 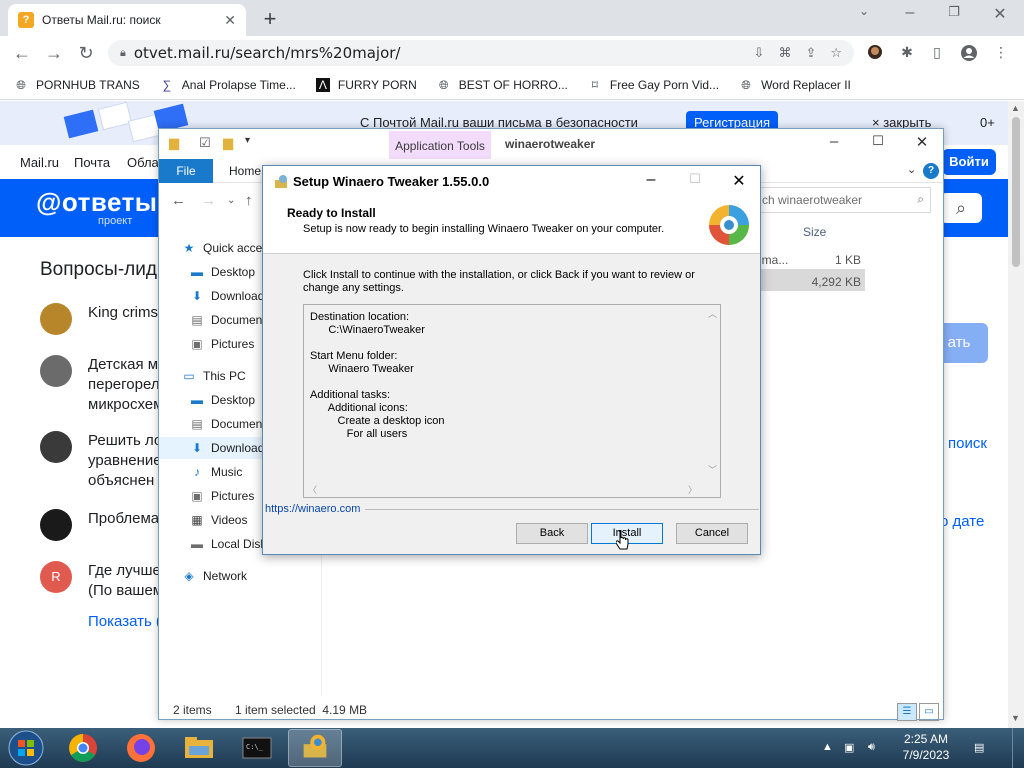 What do you see at coordinates (315, 748) in the screenshot?
I see `setup-taskbar-icon` at bounding box center [315, 748].